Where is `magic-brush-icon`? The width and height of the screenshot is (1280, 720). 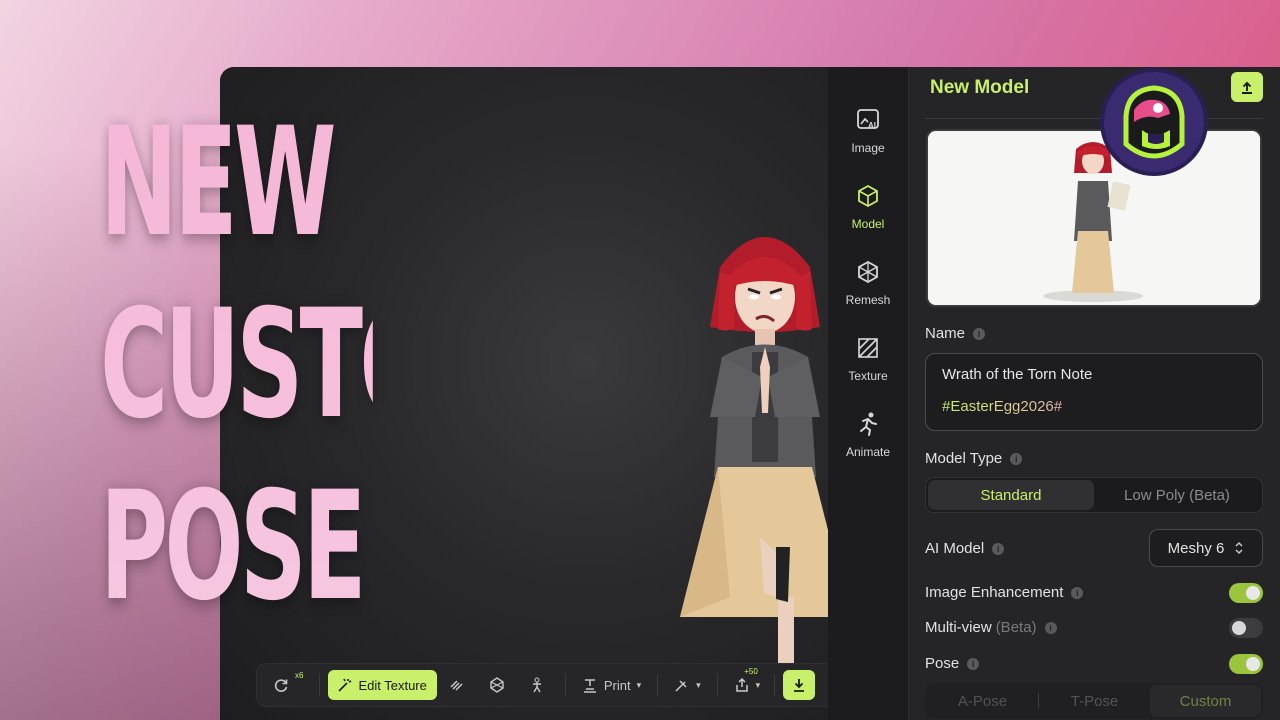
magic-brush-icon is located at coordinates (345, 685).